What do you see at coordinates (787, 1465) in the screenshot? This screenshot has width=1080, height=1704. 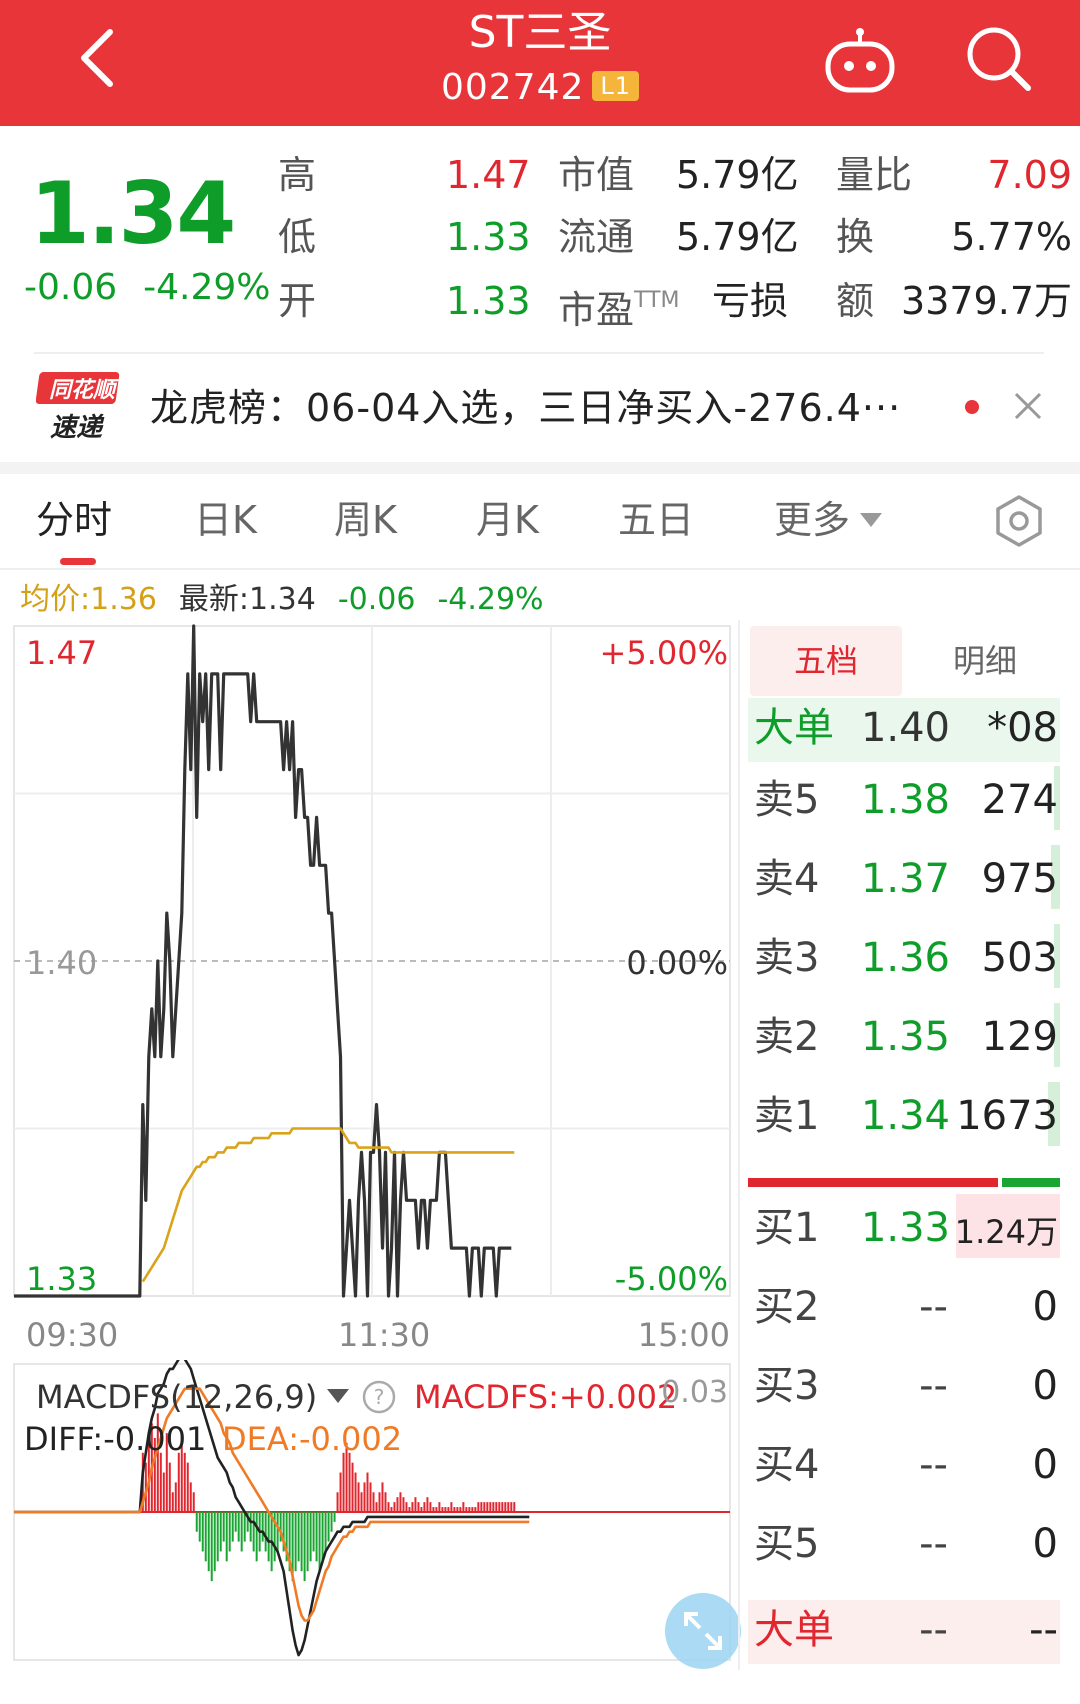 I see `bid-level-label: 买4` at bounding box center [787, 1465].